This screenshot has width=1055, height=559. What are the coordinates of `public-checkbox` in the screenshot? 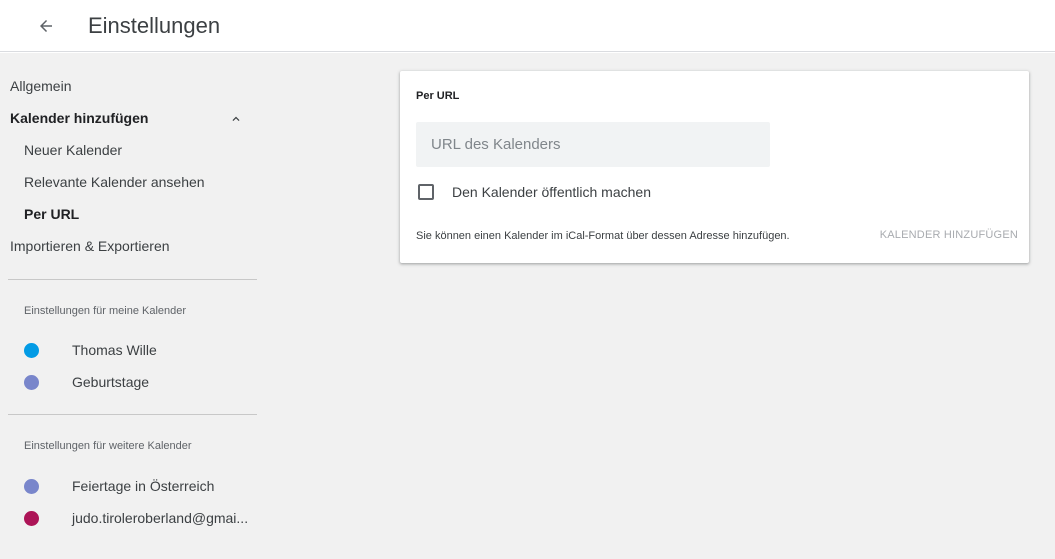 It's located at (426, 192).